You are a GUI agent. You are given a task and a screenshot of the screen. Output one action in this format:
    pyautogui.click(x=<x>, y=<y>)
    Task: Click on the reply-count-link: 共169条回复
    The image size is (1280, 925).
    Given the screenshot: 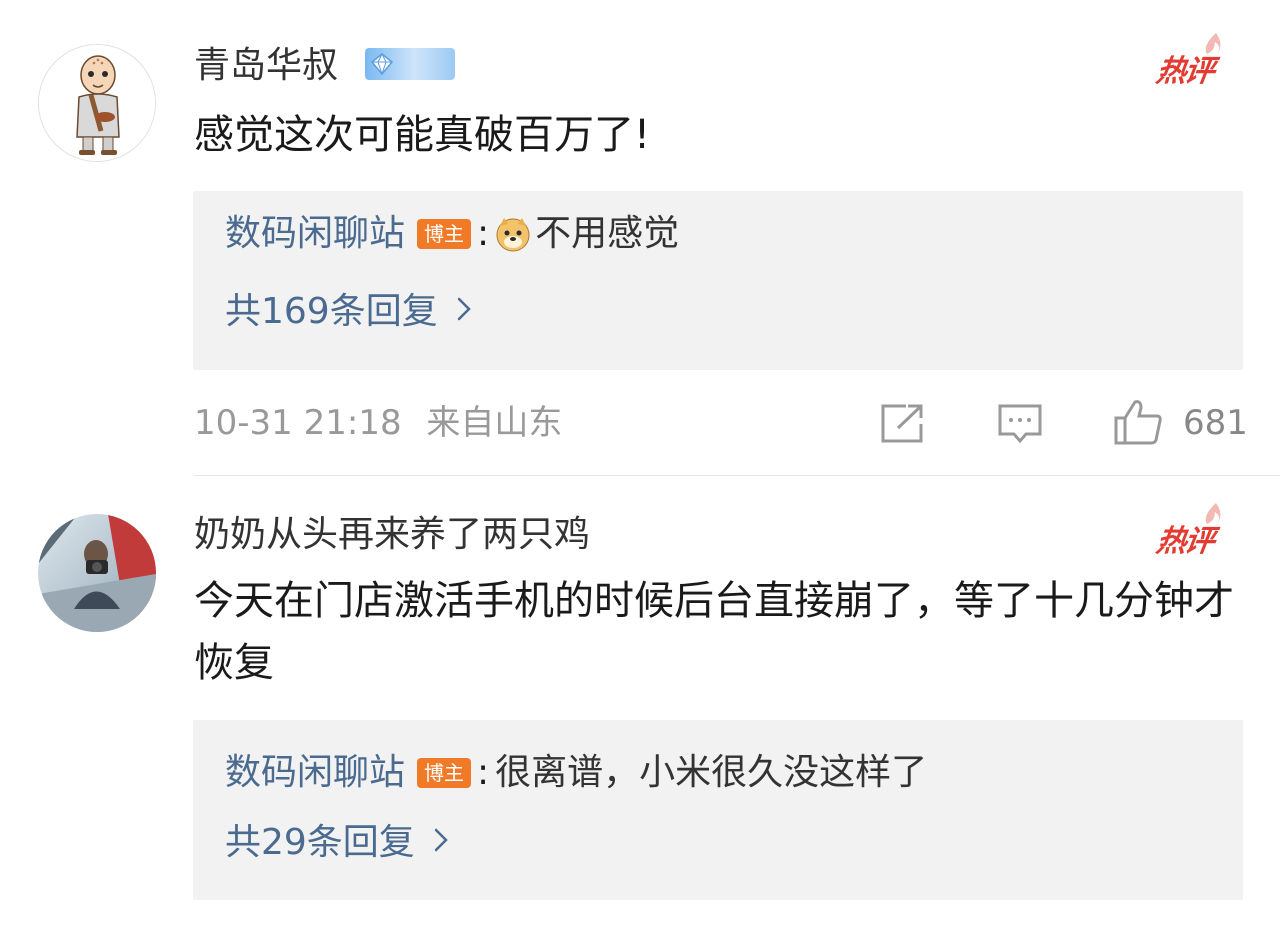 What is the action you would take?
    pyautogui.click(x=348, y=312)
    